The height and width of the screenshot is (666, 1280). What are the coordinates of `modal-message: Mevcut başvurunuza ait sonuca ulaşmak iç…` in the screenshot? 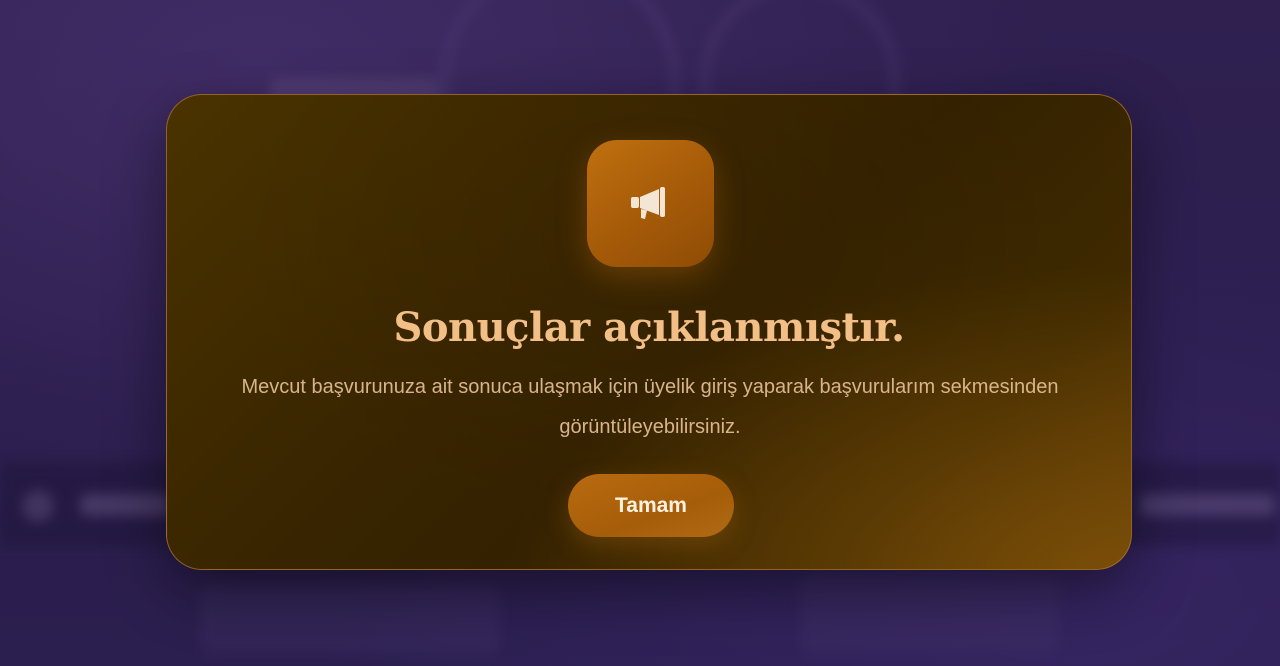 It's located at (650, 407).